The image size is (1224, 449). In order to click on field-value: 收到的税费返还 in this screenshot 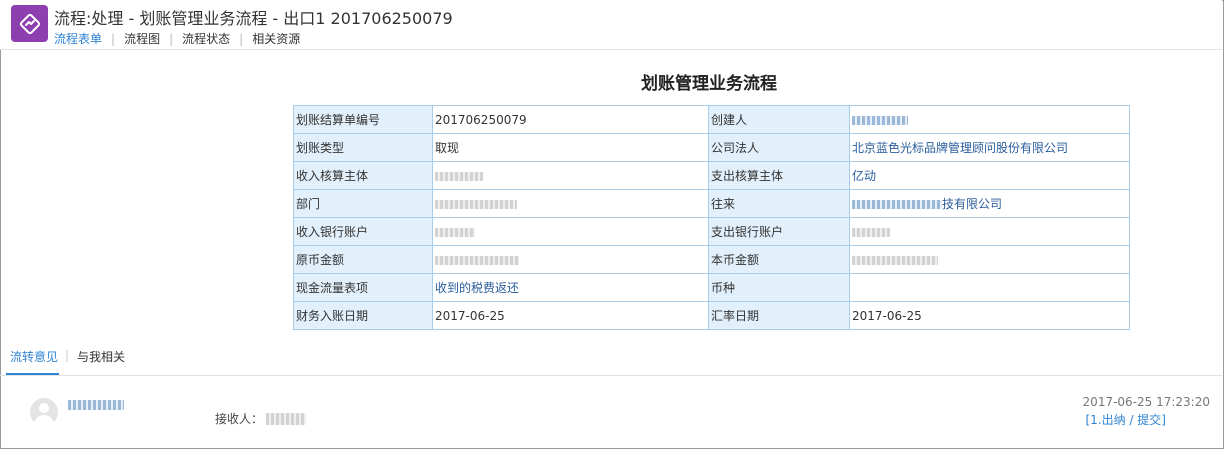, I will do `click(570, 287)`.